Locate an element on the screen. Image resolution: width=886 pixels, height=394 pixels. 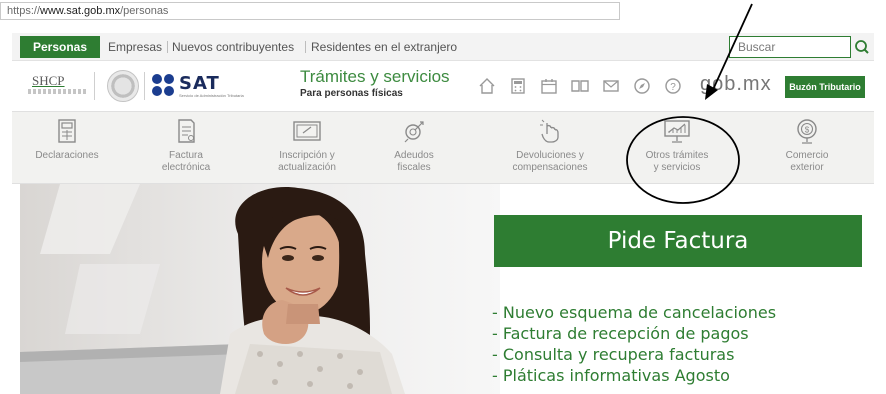
mexico-seal-logo is located at coordinates (123, 86).